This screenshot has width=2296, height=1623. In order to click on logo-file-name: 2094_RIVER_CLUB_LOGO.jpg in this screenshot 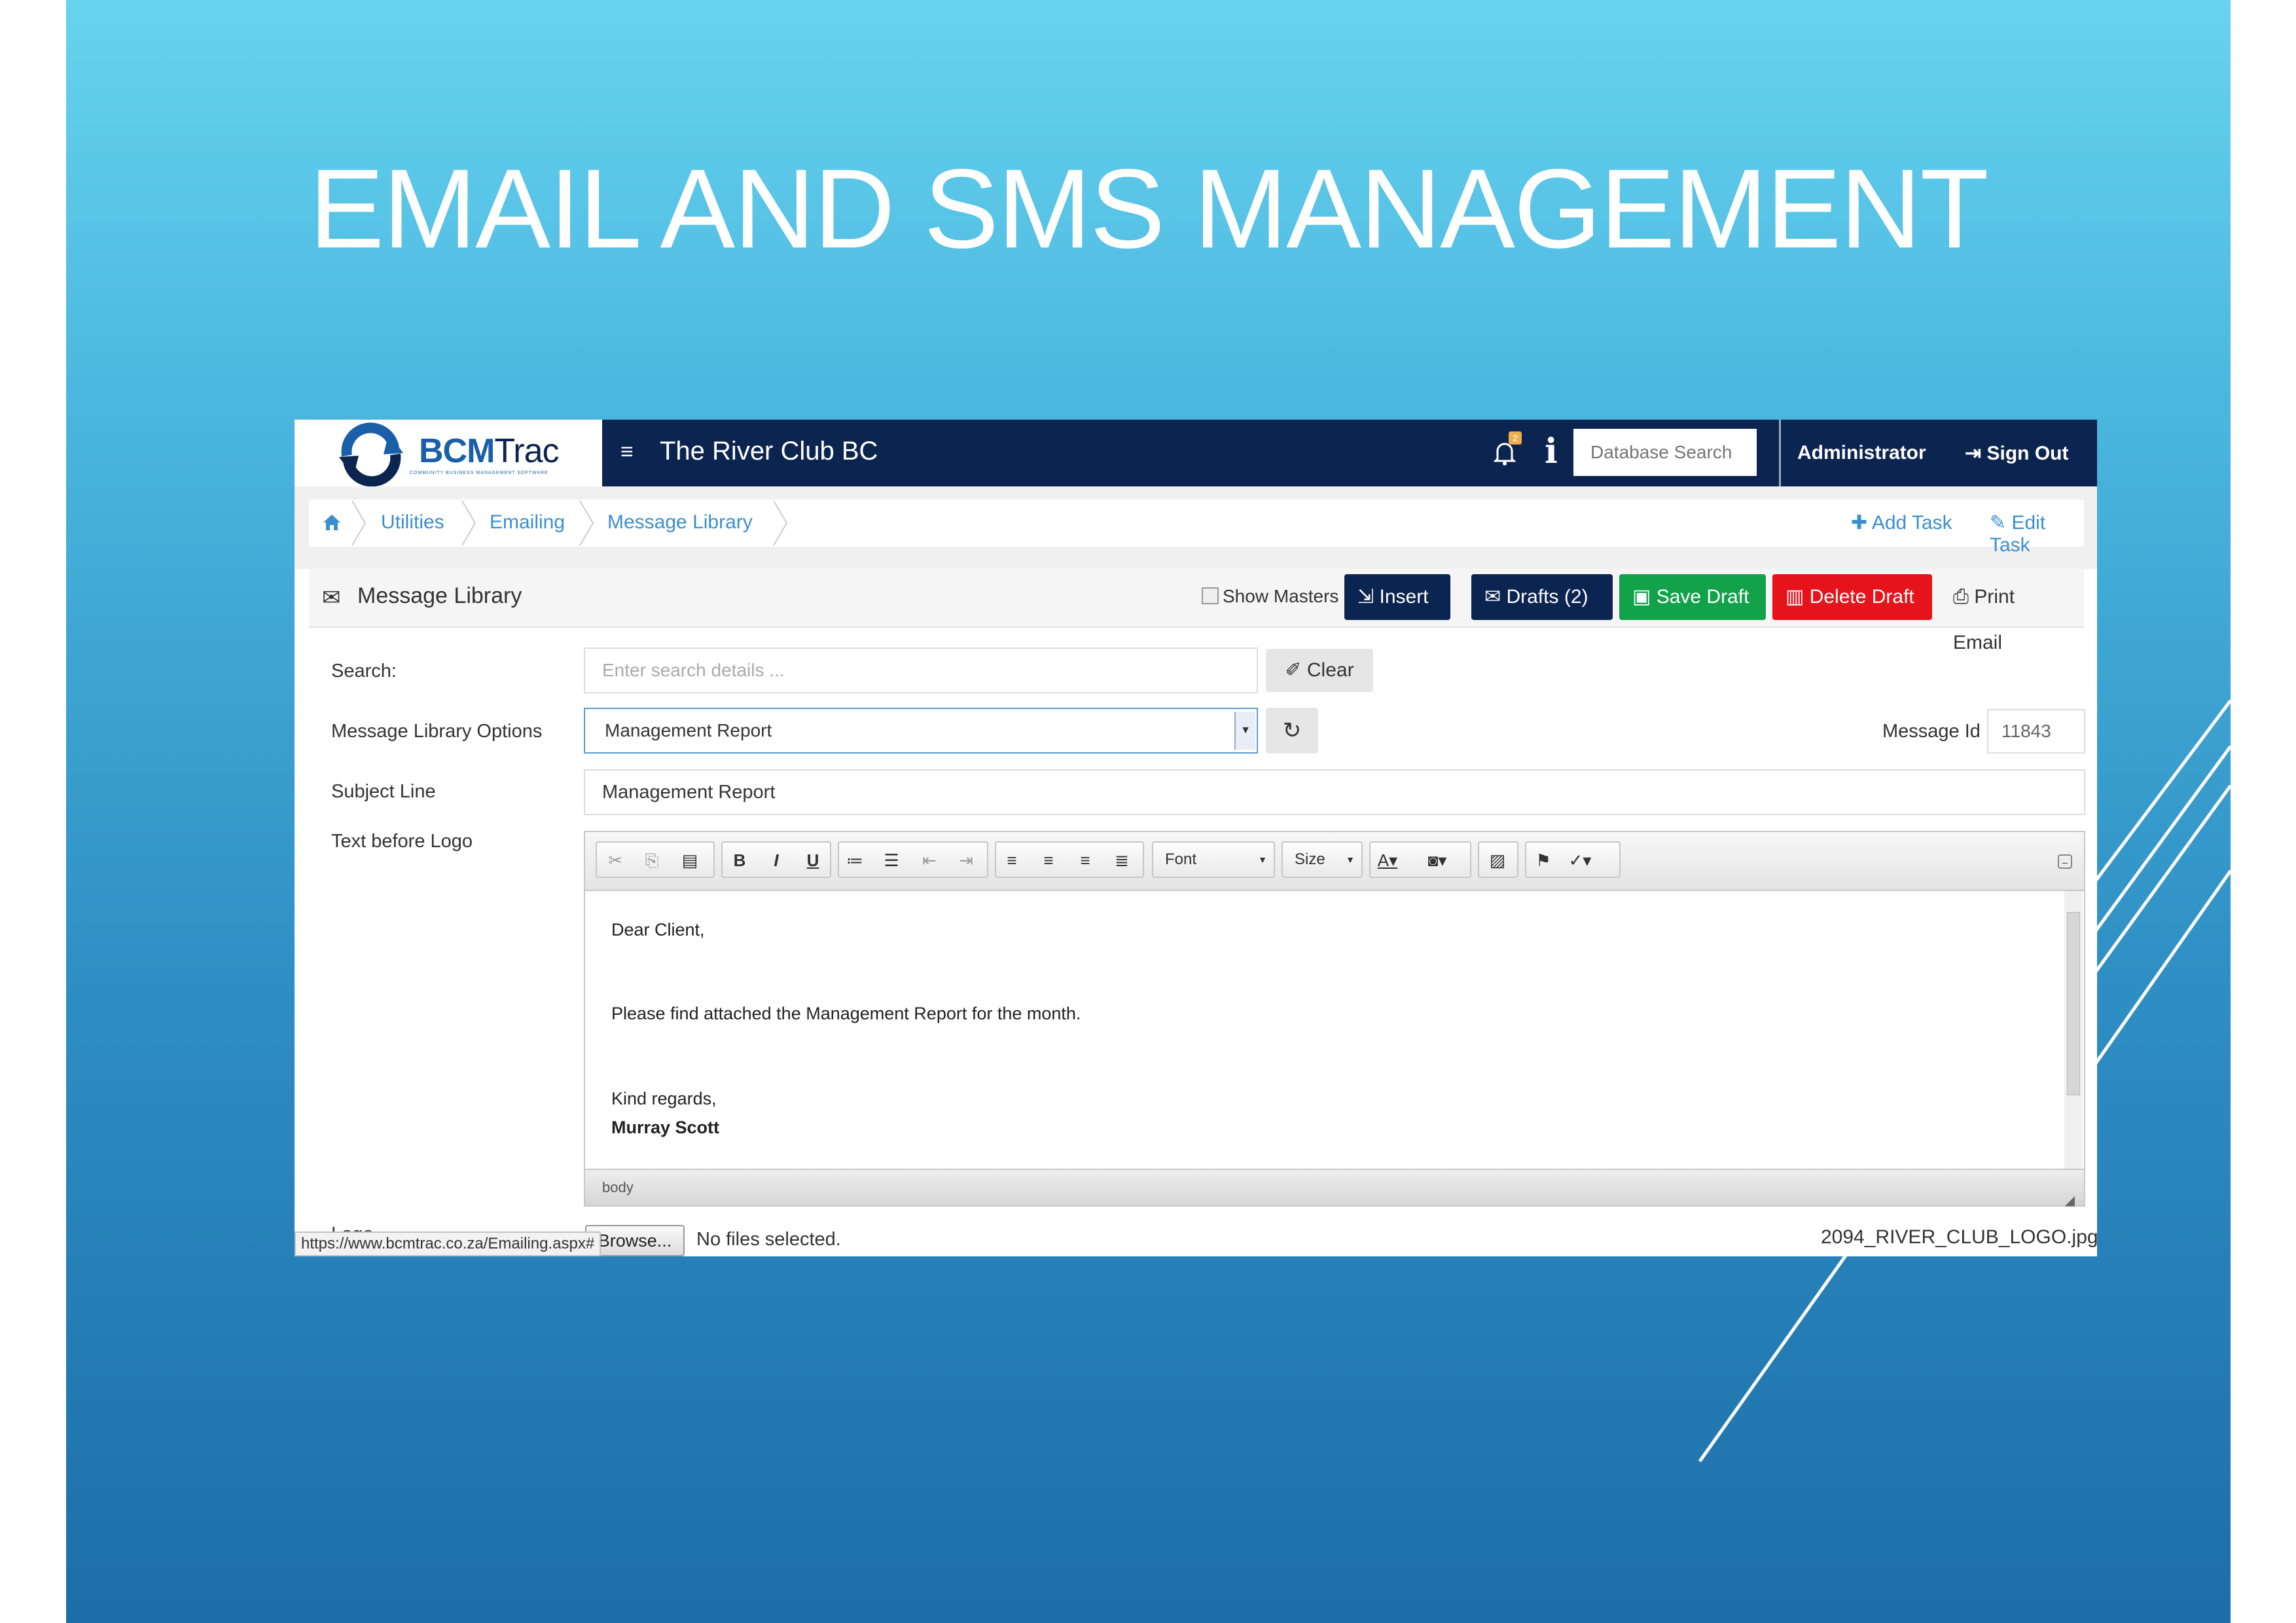, I will do `click(1959, 1237)`.